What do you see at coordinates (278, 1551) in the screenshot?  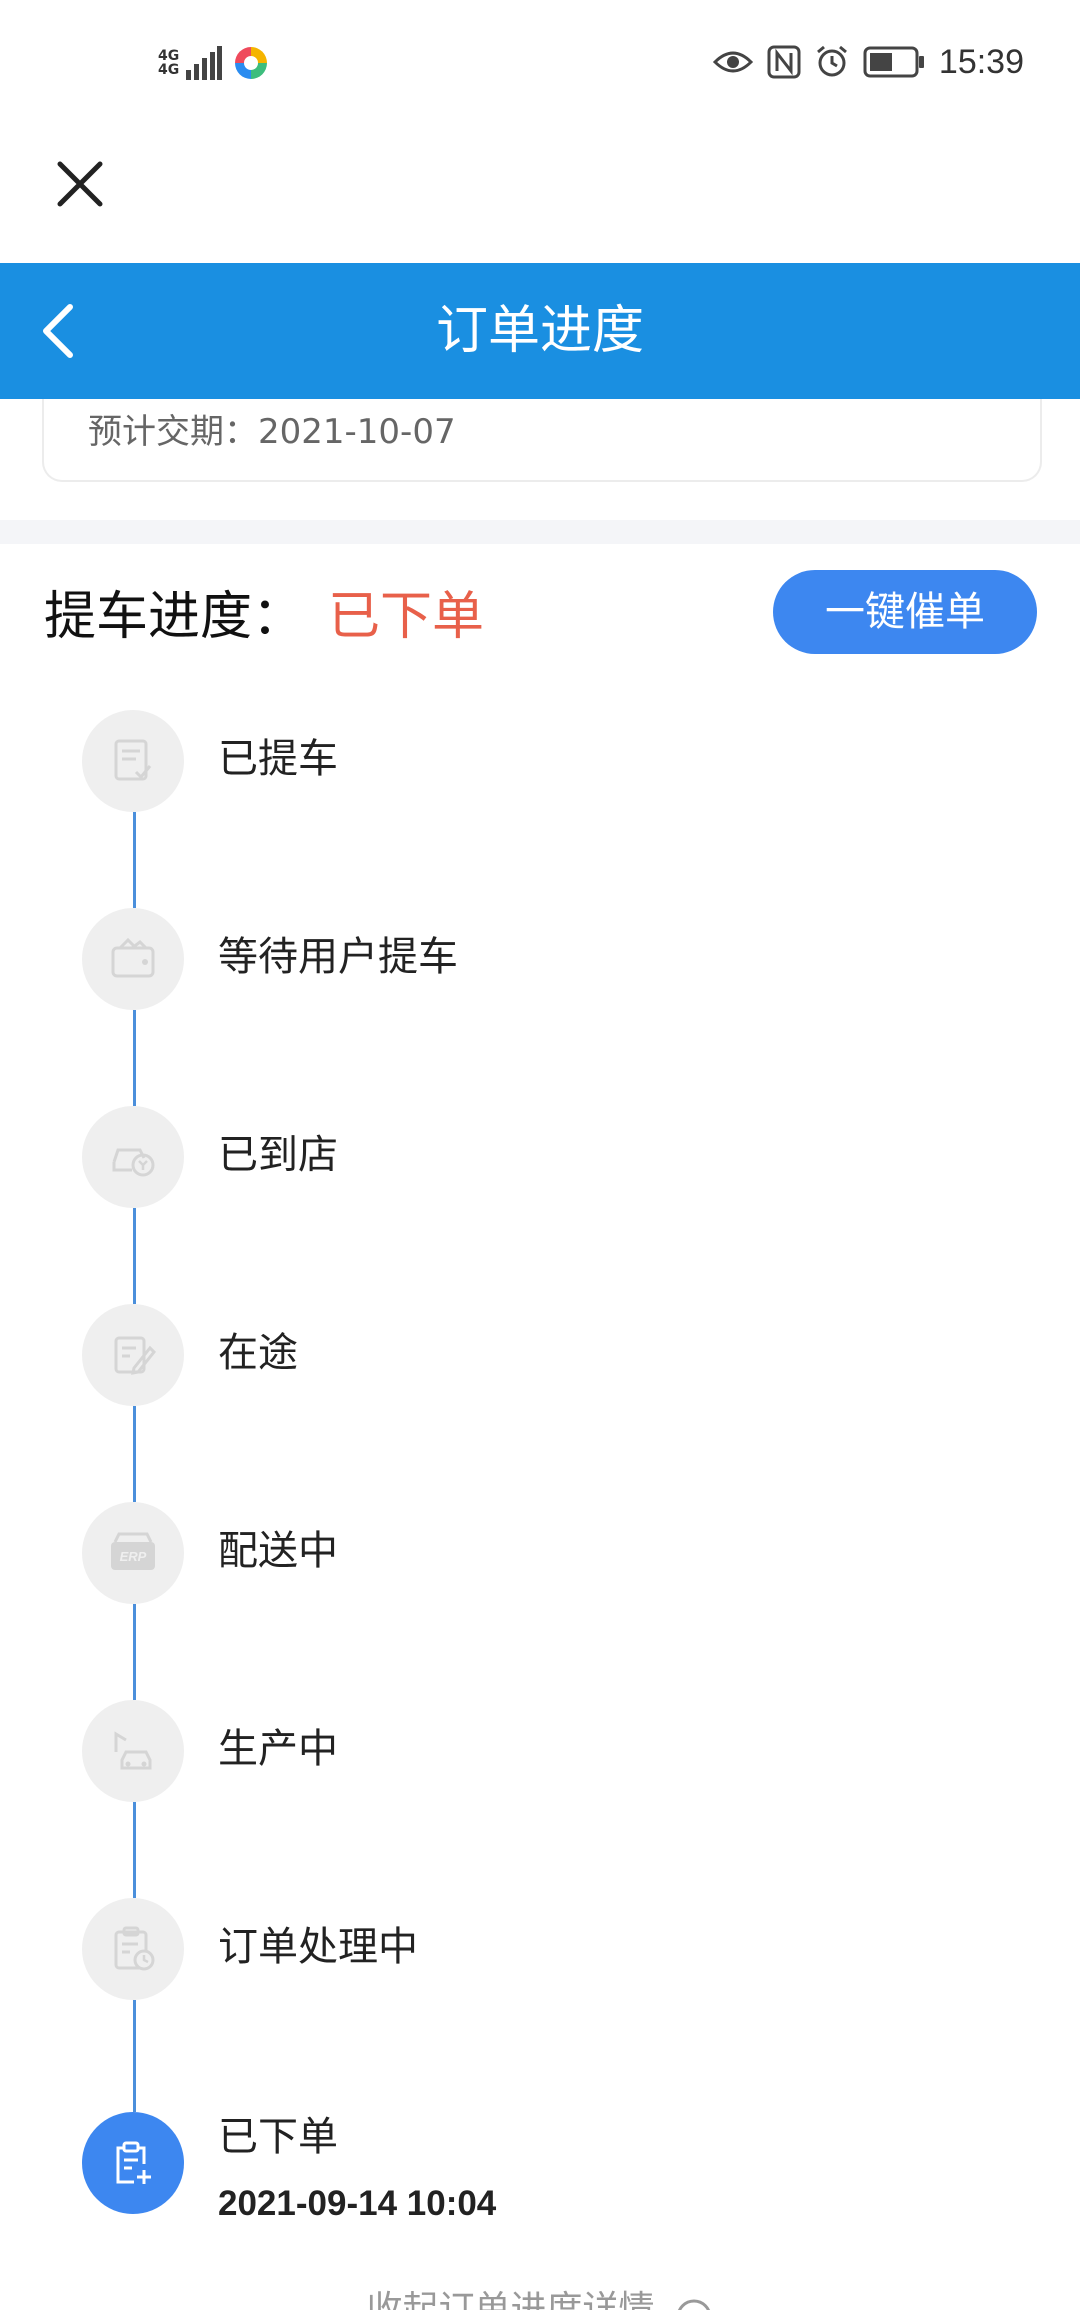 I see `timeline-step-label: 配送中` at bounding box center [278, 1551].